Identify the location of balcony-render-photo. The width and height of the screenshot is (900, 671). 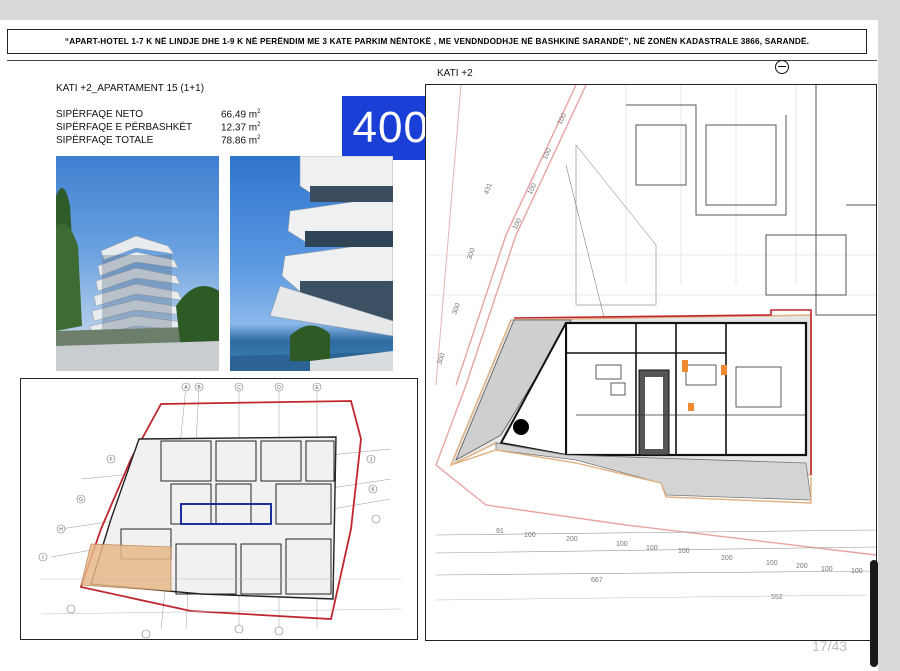
(311, 263).